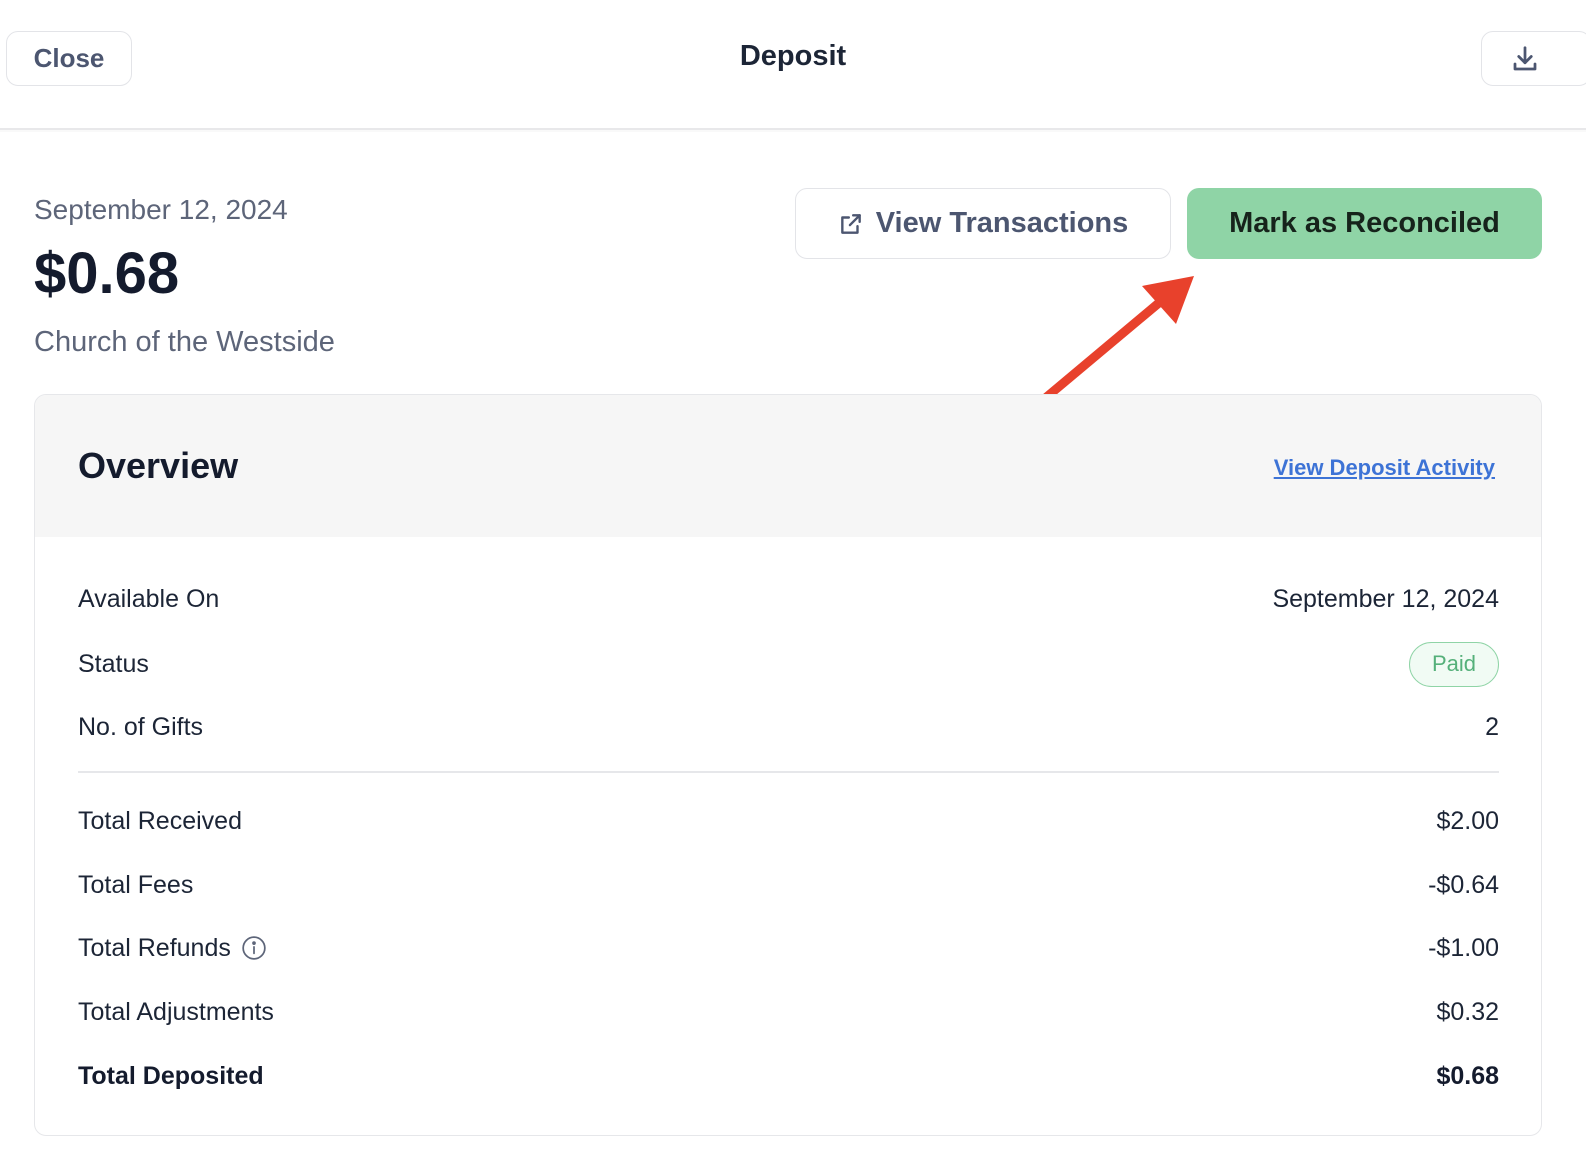  What do you see at coordinates (1463, 947) in the screenshot?
I see `total-value: -$1.00` at bounding box center [1463, 947].